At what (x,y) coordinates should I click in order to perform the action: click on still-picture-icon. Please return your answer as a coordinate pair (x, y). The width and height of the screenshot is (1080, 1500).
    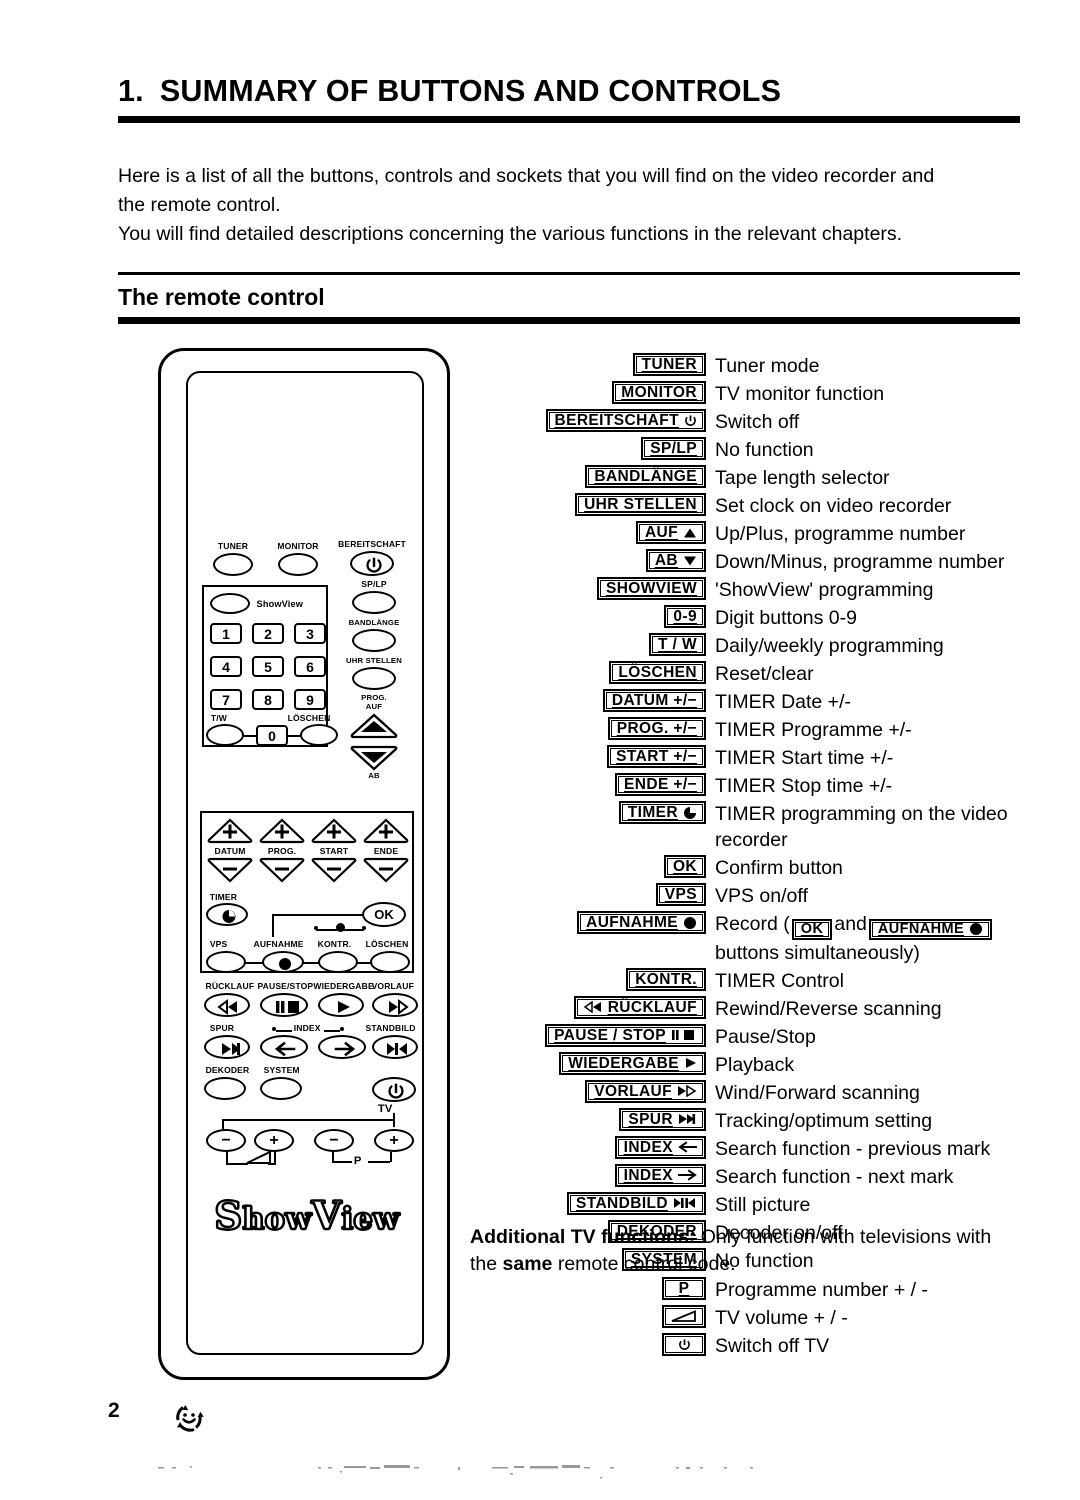
    Looking at the image, I should click on (684, 1203).